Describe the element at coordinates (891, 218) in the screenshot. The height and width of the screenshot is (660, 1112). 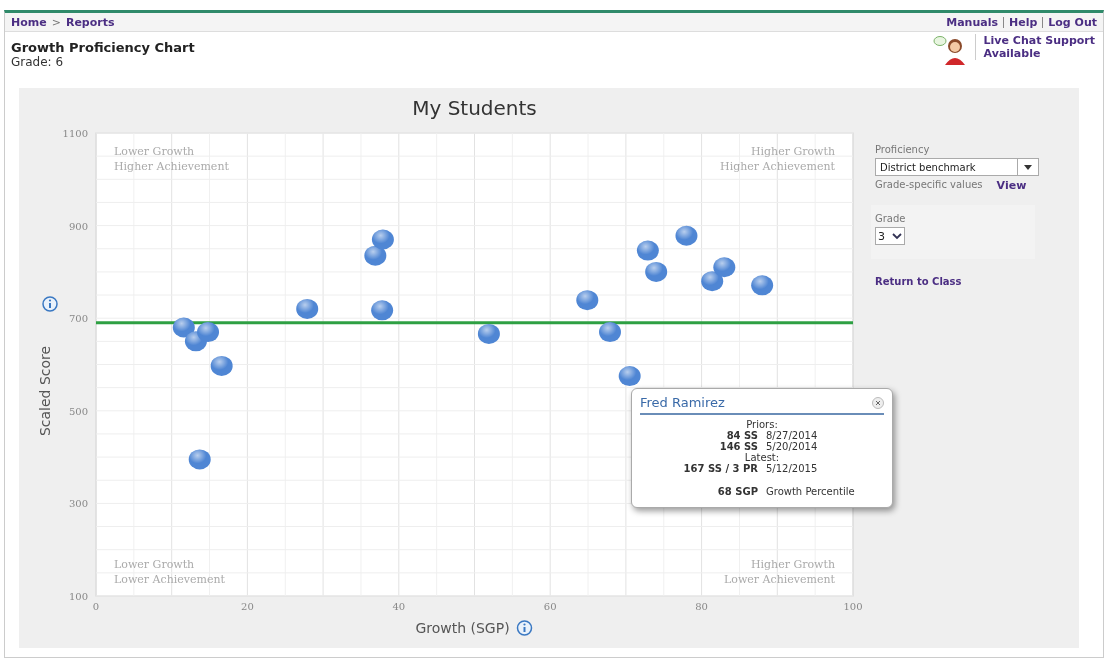
I see `grade-filter-label: Grade` at that location.